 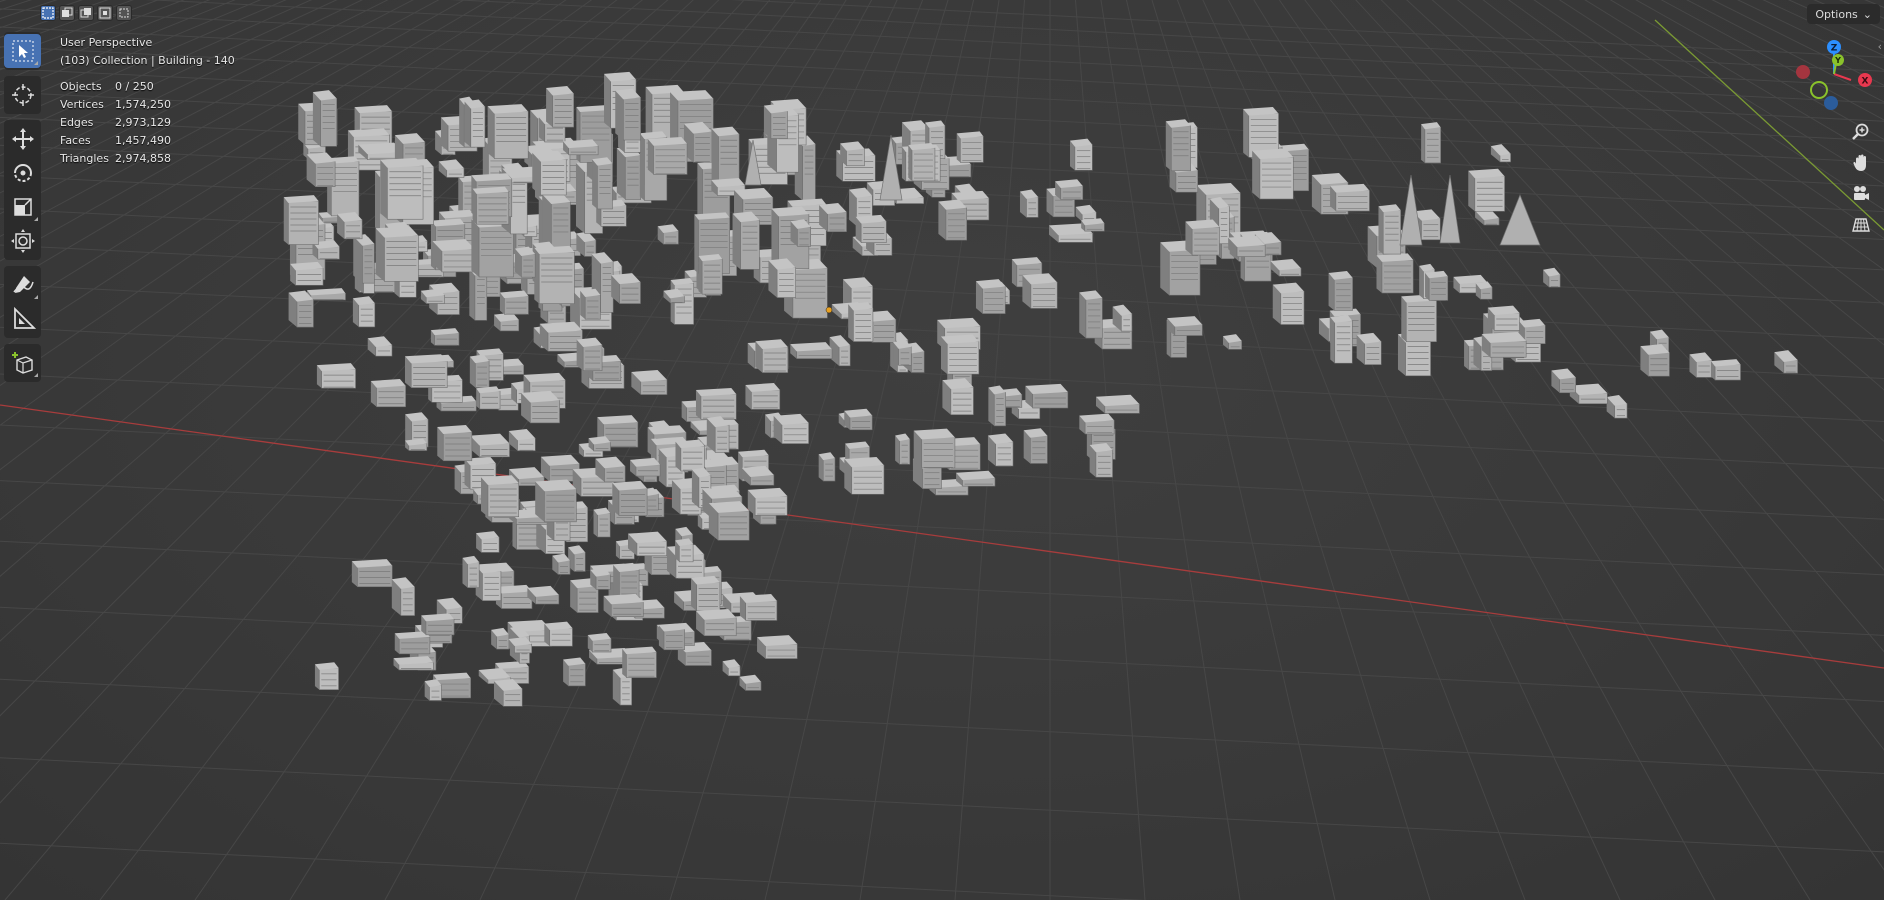 What do you see at coordinates (1861, 194) in the screenshot?
I see `camera-view-icon` at bounding box center [1861, 194].